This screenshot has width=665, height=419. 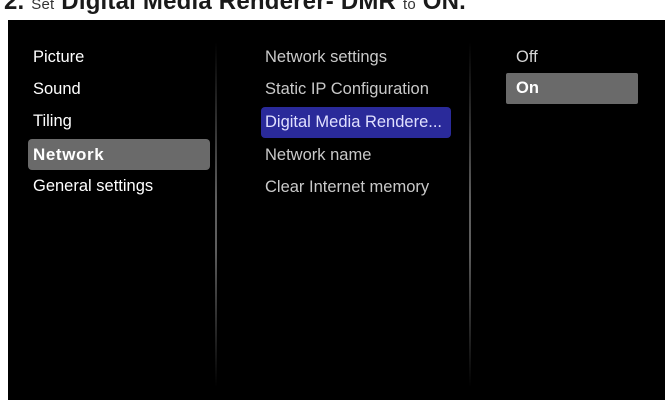 What do you see at coordinates (572, 57) in the screenshot?
I see `option-off: Off` at bounding box center [572, 57].